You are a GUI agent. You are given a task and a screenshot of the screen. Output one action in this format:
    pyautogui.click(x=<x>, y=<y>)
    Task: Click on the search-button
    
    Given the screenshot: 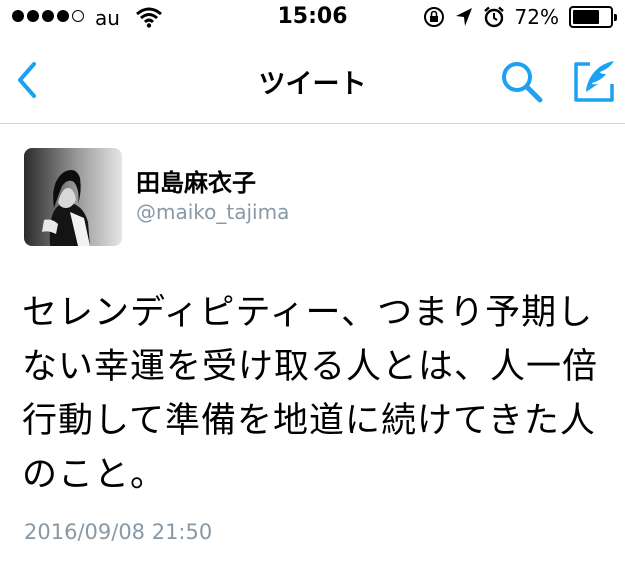 What is the action you would take?
    pyautogui.click(x=522, y=81)
    